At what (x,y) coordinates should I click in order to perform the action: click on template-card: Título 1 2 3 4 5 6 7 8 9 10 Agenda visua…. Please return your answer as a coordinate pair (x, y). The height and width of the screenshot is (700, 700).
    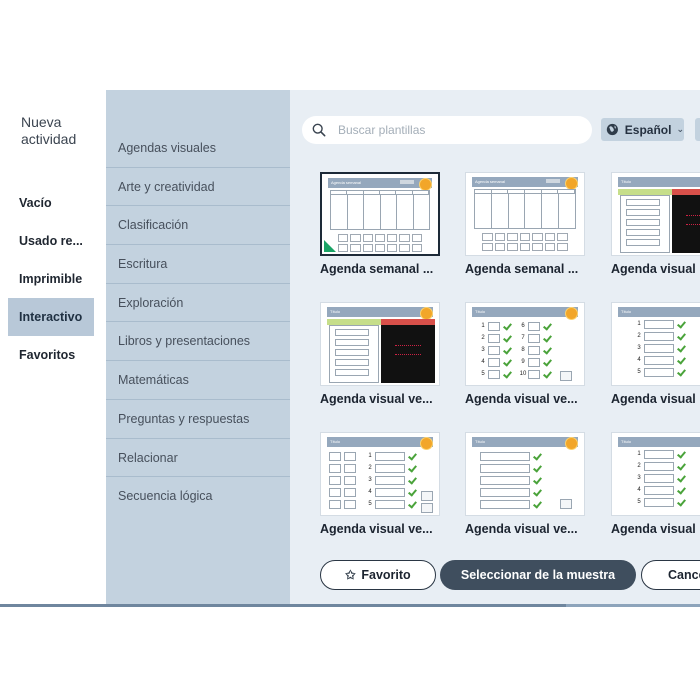
    Looking at the image, I should click on (525, 354).